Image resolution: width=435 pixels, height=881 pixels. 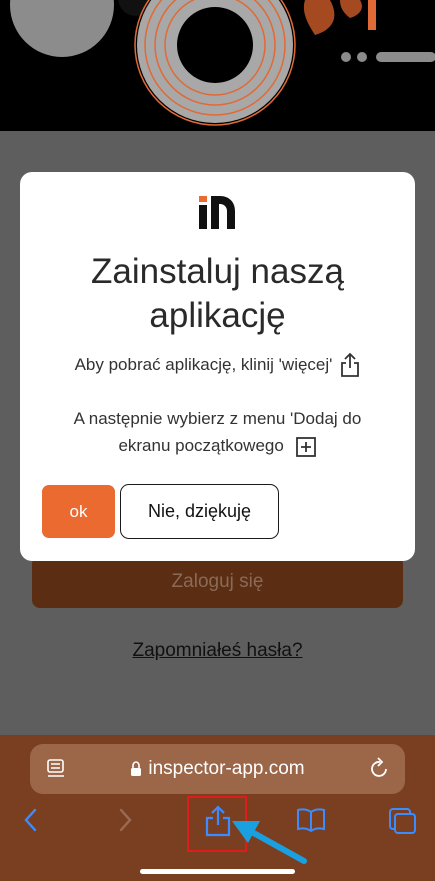 I want to click on chevron-left-icon, so click(x=31, y=820).